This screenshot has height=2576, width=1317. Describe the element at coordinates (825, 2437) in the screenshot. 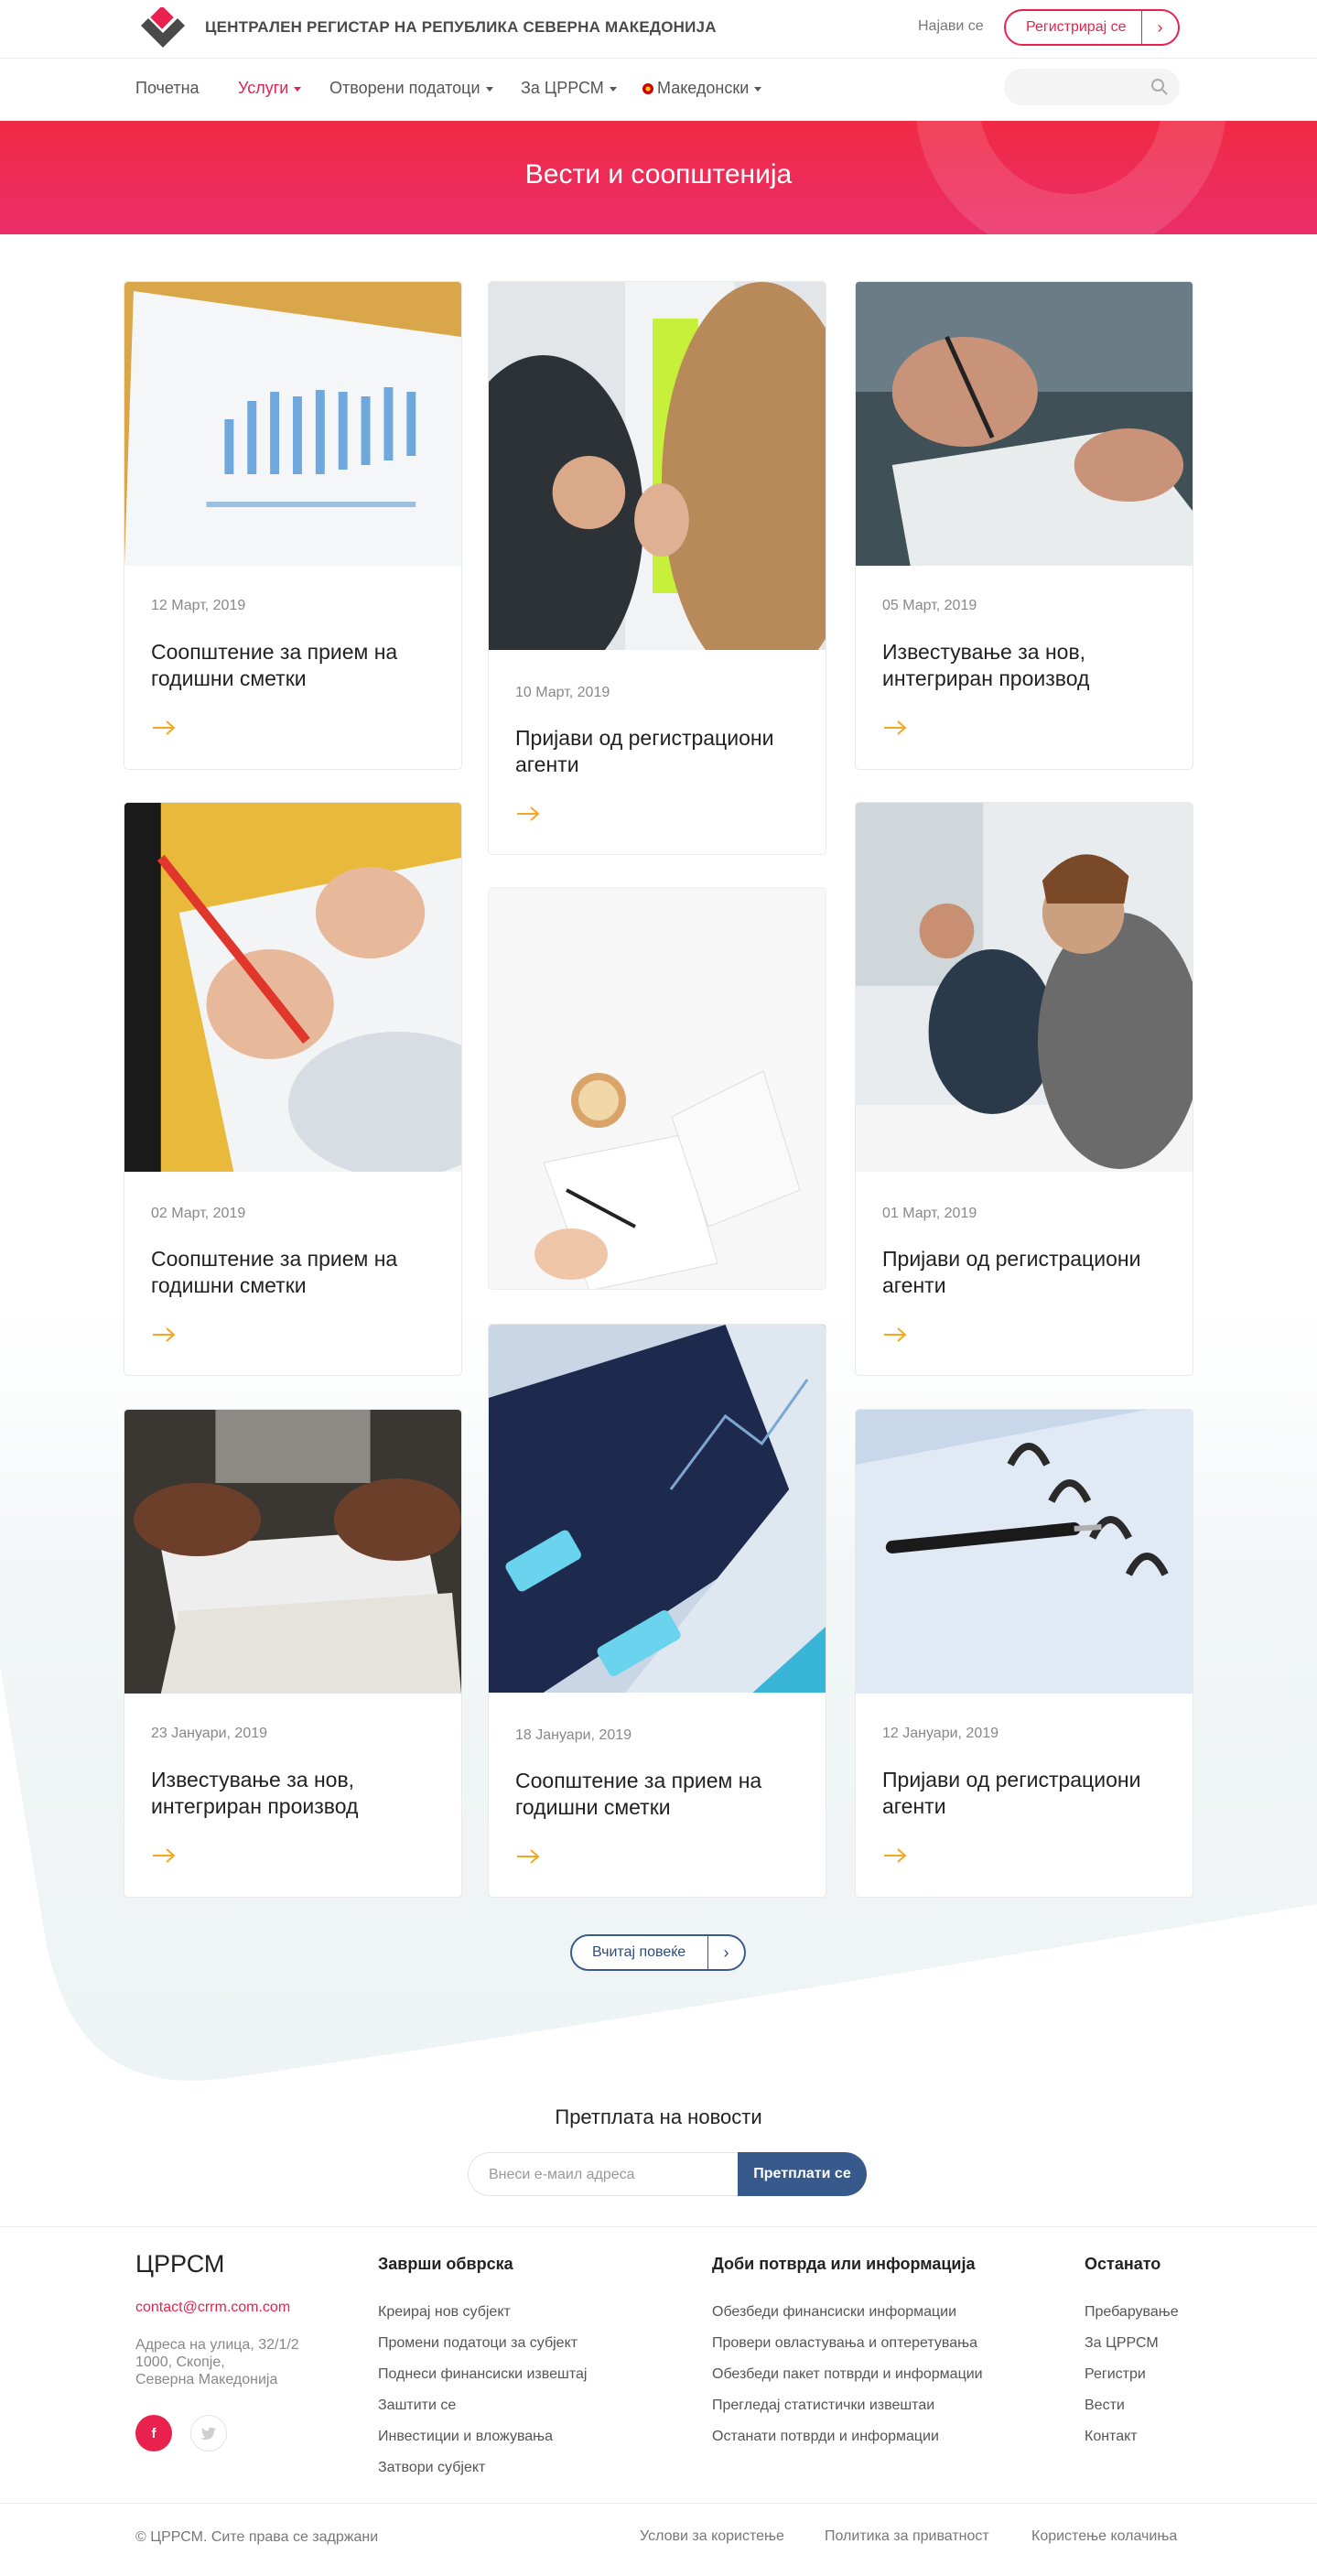

I see `footer-link: Останати потврди и информации` at that location.